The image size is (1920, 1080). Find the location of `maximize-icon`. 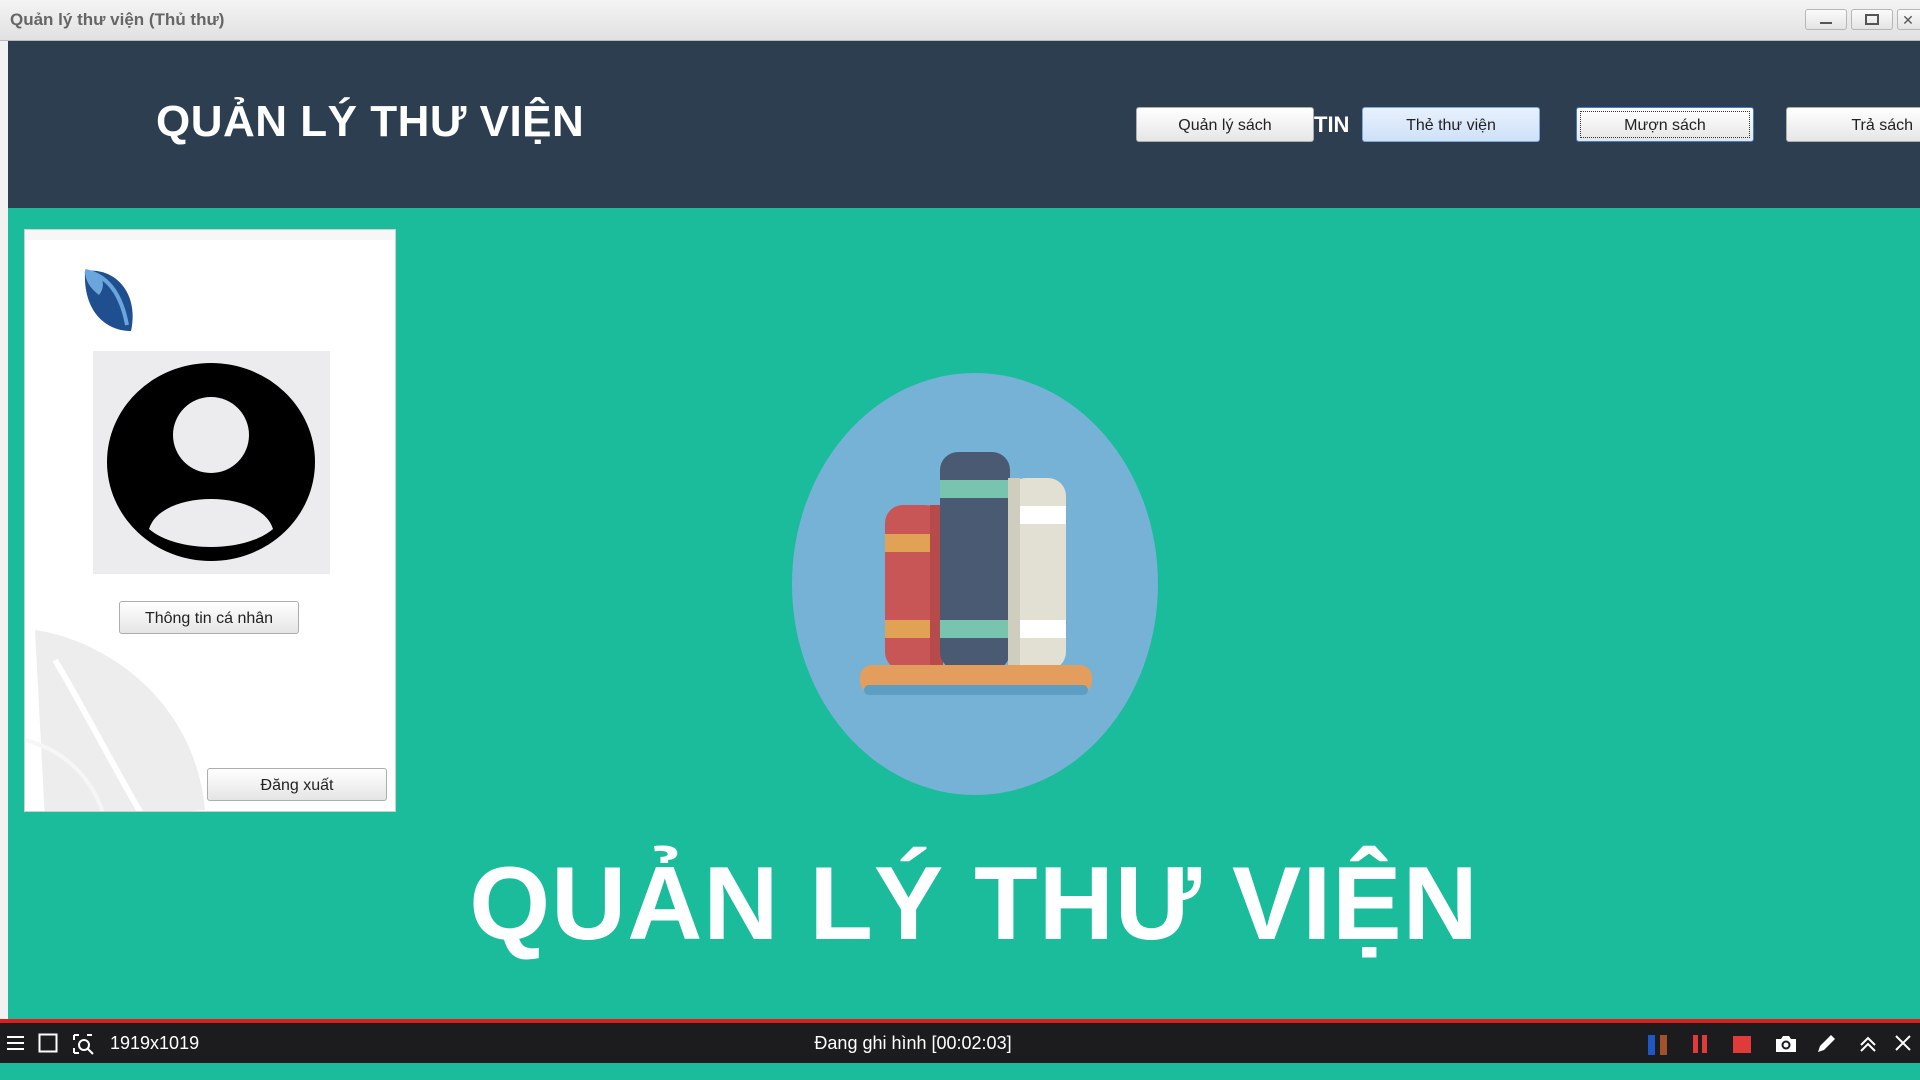

maximize-icon is located at coordinates (1872, 19).